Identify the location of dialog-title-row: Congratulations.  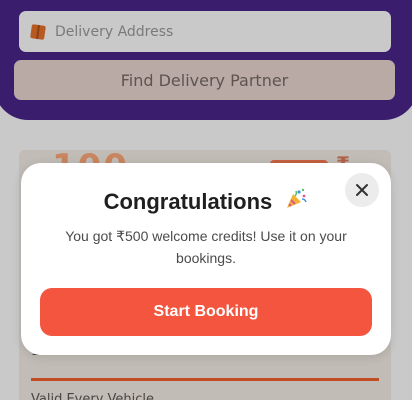
(206, 201).